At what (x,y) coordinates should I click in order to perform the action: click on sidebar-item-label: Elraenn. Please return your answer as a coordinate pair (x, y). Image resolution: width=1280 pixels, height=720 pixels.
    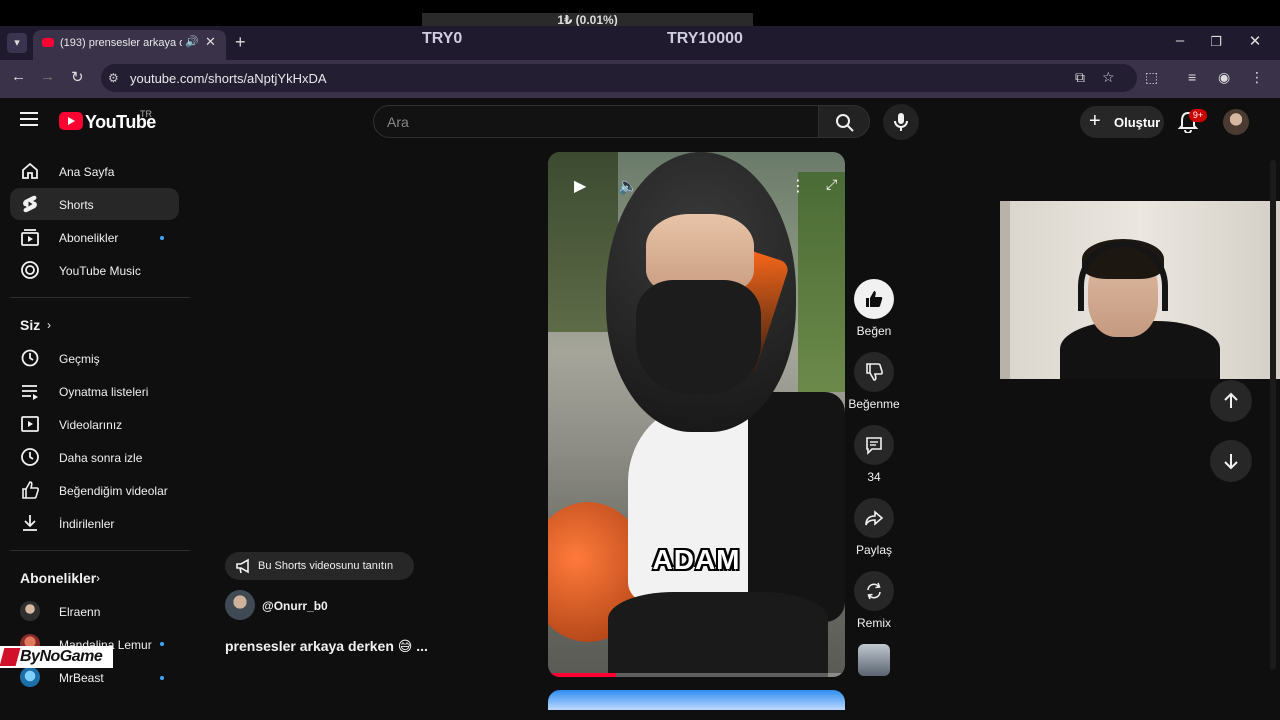
    Looking at the image, I should click on (80, 612).